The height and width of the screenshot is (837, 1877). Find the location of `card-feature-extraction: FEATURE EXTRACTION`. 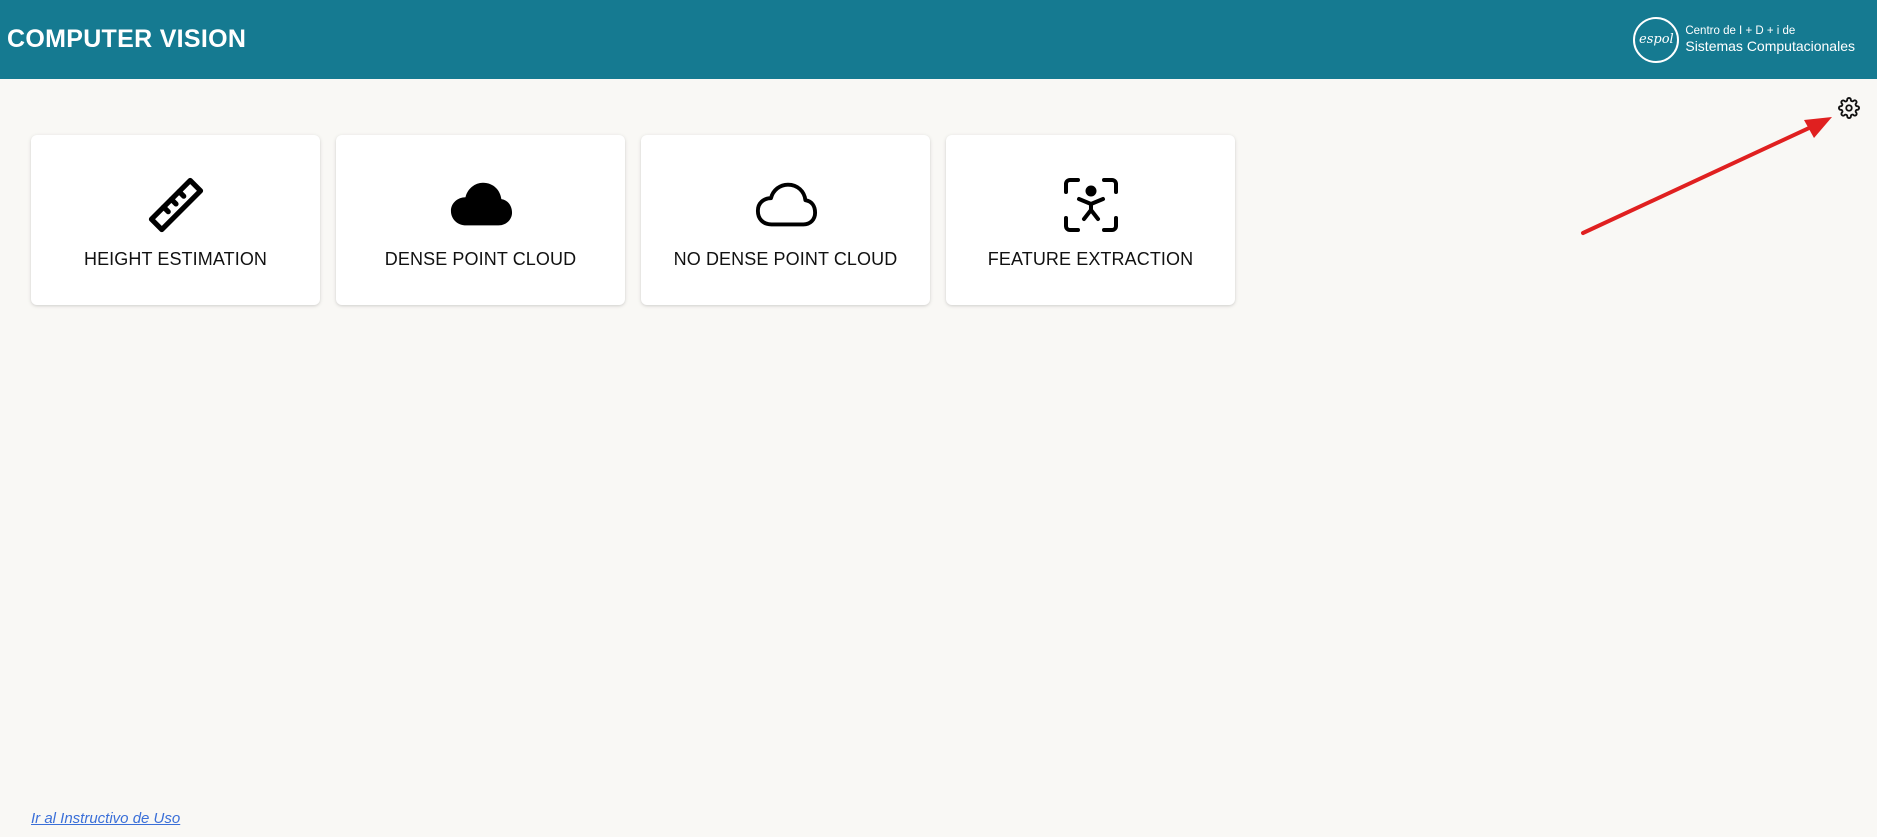

card-feature-extraction: FEATURE EXTRACTION is located at coordinates (1090, 220).